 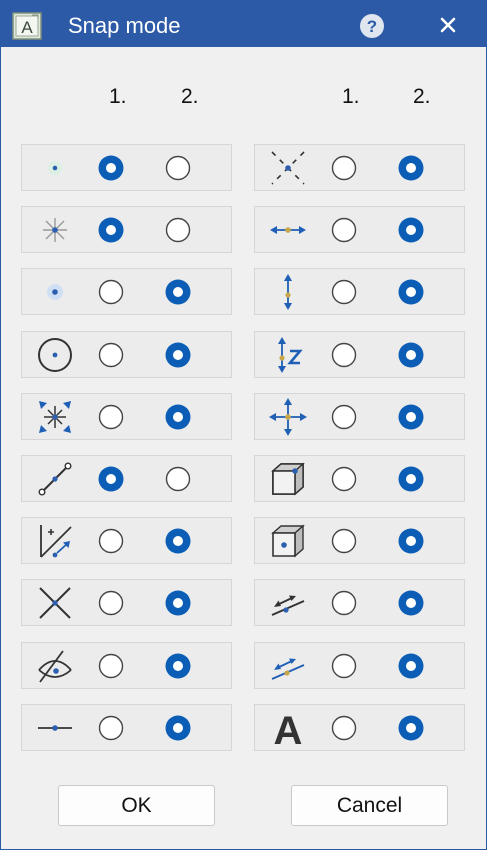 I want to click on endpoint-star-icon, so click(x=55, y=230).